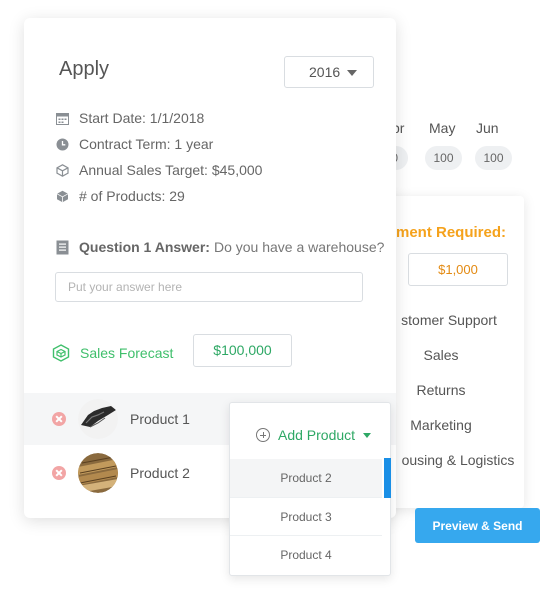 Image resolution: width=552 pixels, height=591 pixels. What do you see at coordinates (442, 128) in the screenshot?
I see `month-header-may: May` at bounding box center [442, 128].